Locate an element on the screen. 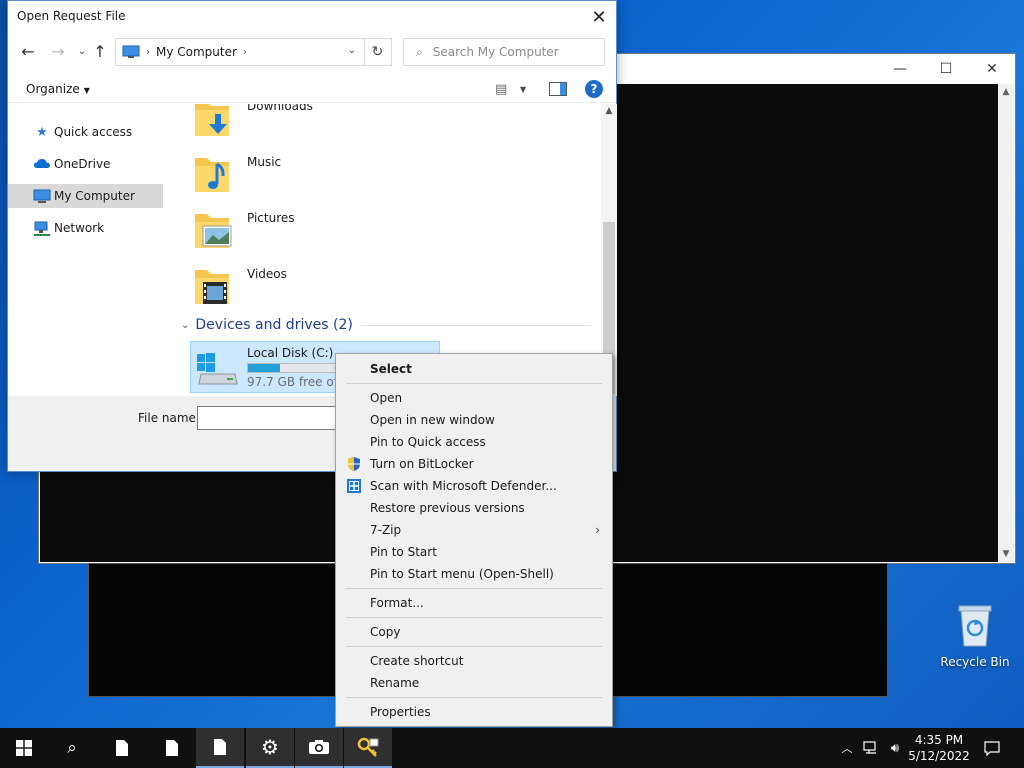 The image size is (1024, 768). shield-icon is located at coordinates (354, 464).